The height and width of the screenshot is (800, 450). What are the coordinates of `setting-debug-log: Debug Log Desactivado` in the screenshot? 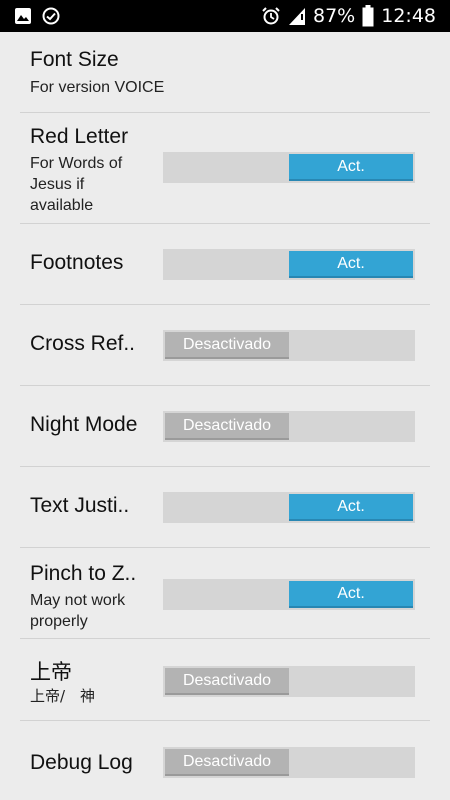 It's located at (225, 760).